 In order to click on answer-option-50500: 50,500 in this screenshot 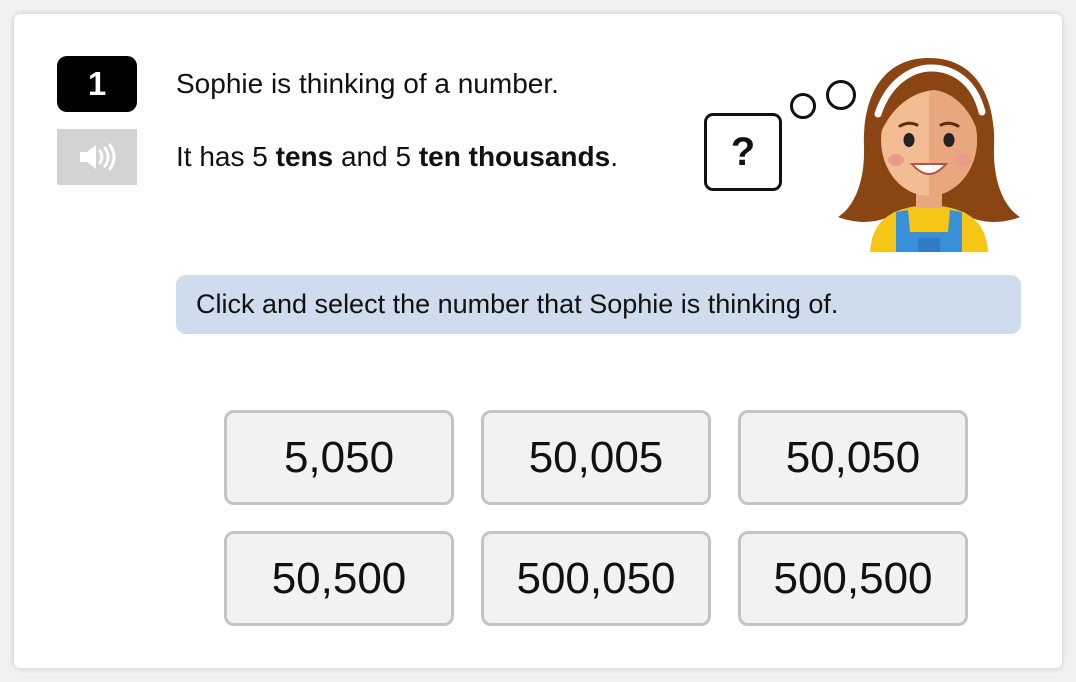, I will do `click(339, 578)`.